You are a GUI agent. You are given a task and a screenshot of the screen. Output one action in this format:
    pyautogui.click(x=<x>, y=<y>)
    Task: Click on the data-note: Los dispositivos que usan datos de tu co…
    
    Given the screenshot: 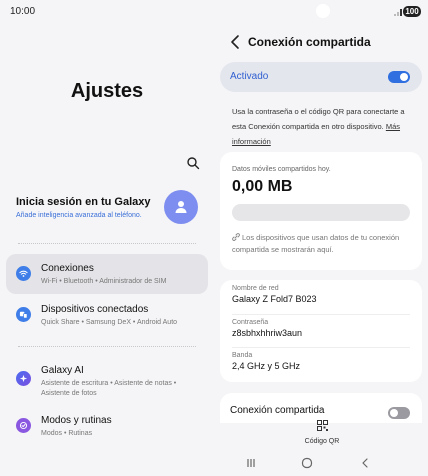 What is the action you would take?
    pyautogui.click(x=320, y=244)
    